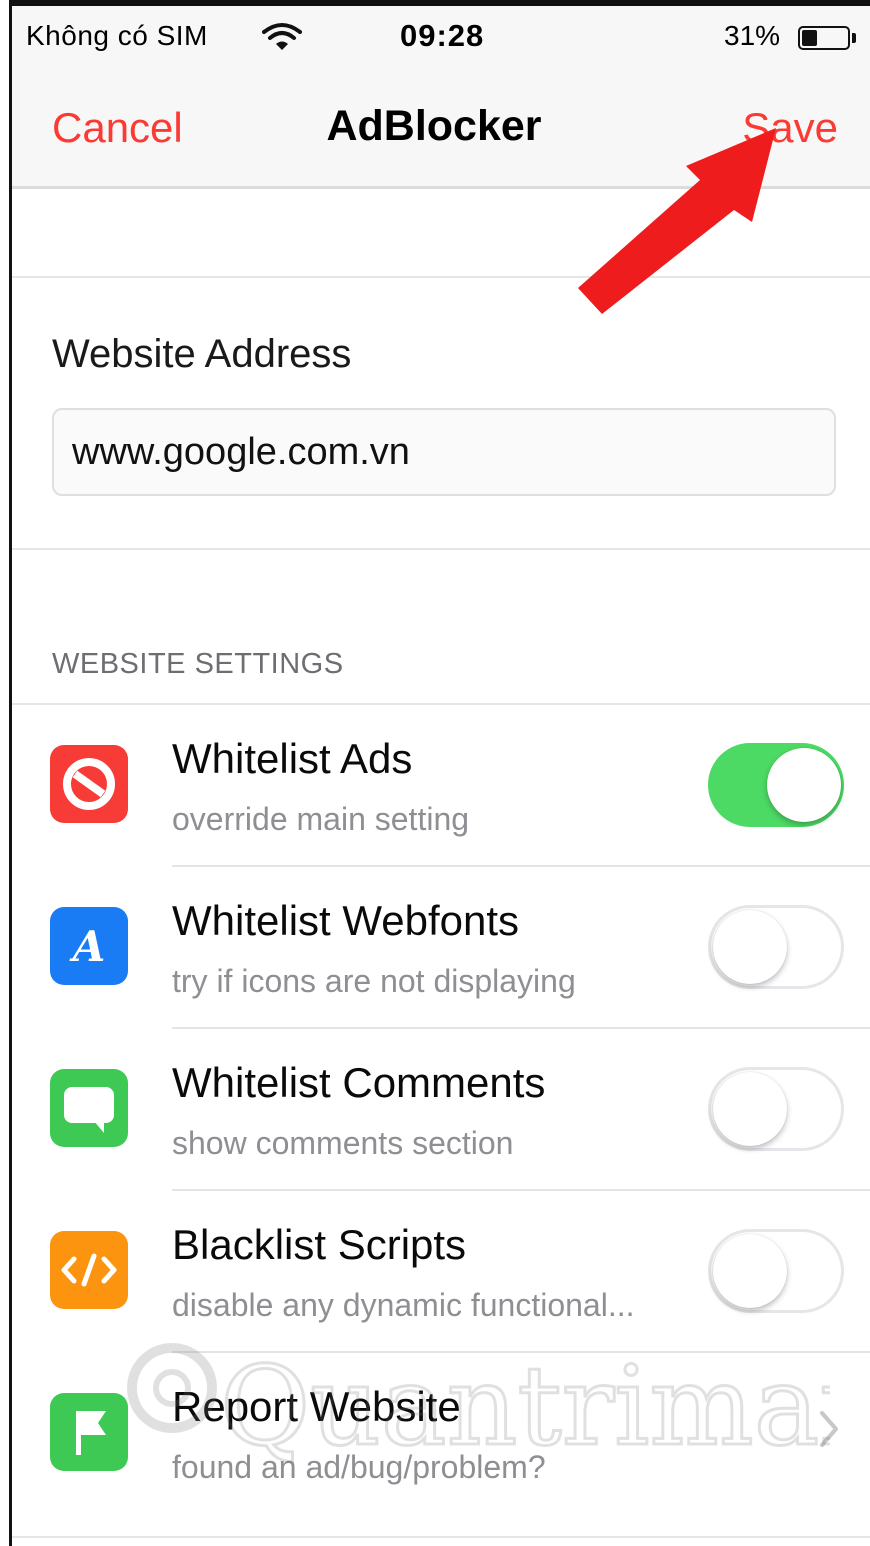  I want to click on battery-nub, so click(854, 38).